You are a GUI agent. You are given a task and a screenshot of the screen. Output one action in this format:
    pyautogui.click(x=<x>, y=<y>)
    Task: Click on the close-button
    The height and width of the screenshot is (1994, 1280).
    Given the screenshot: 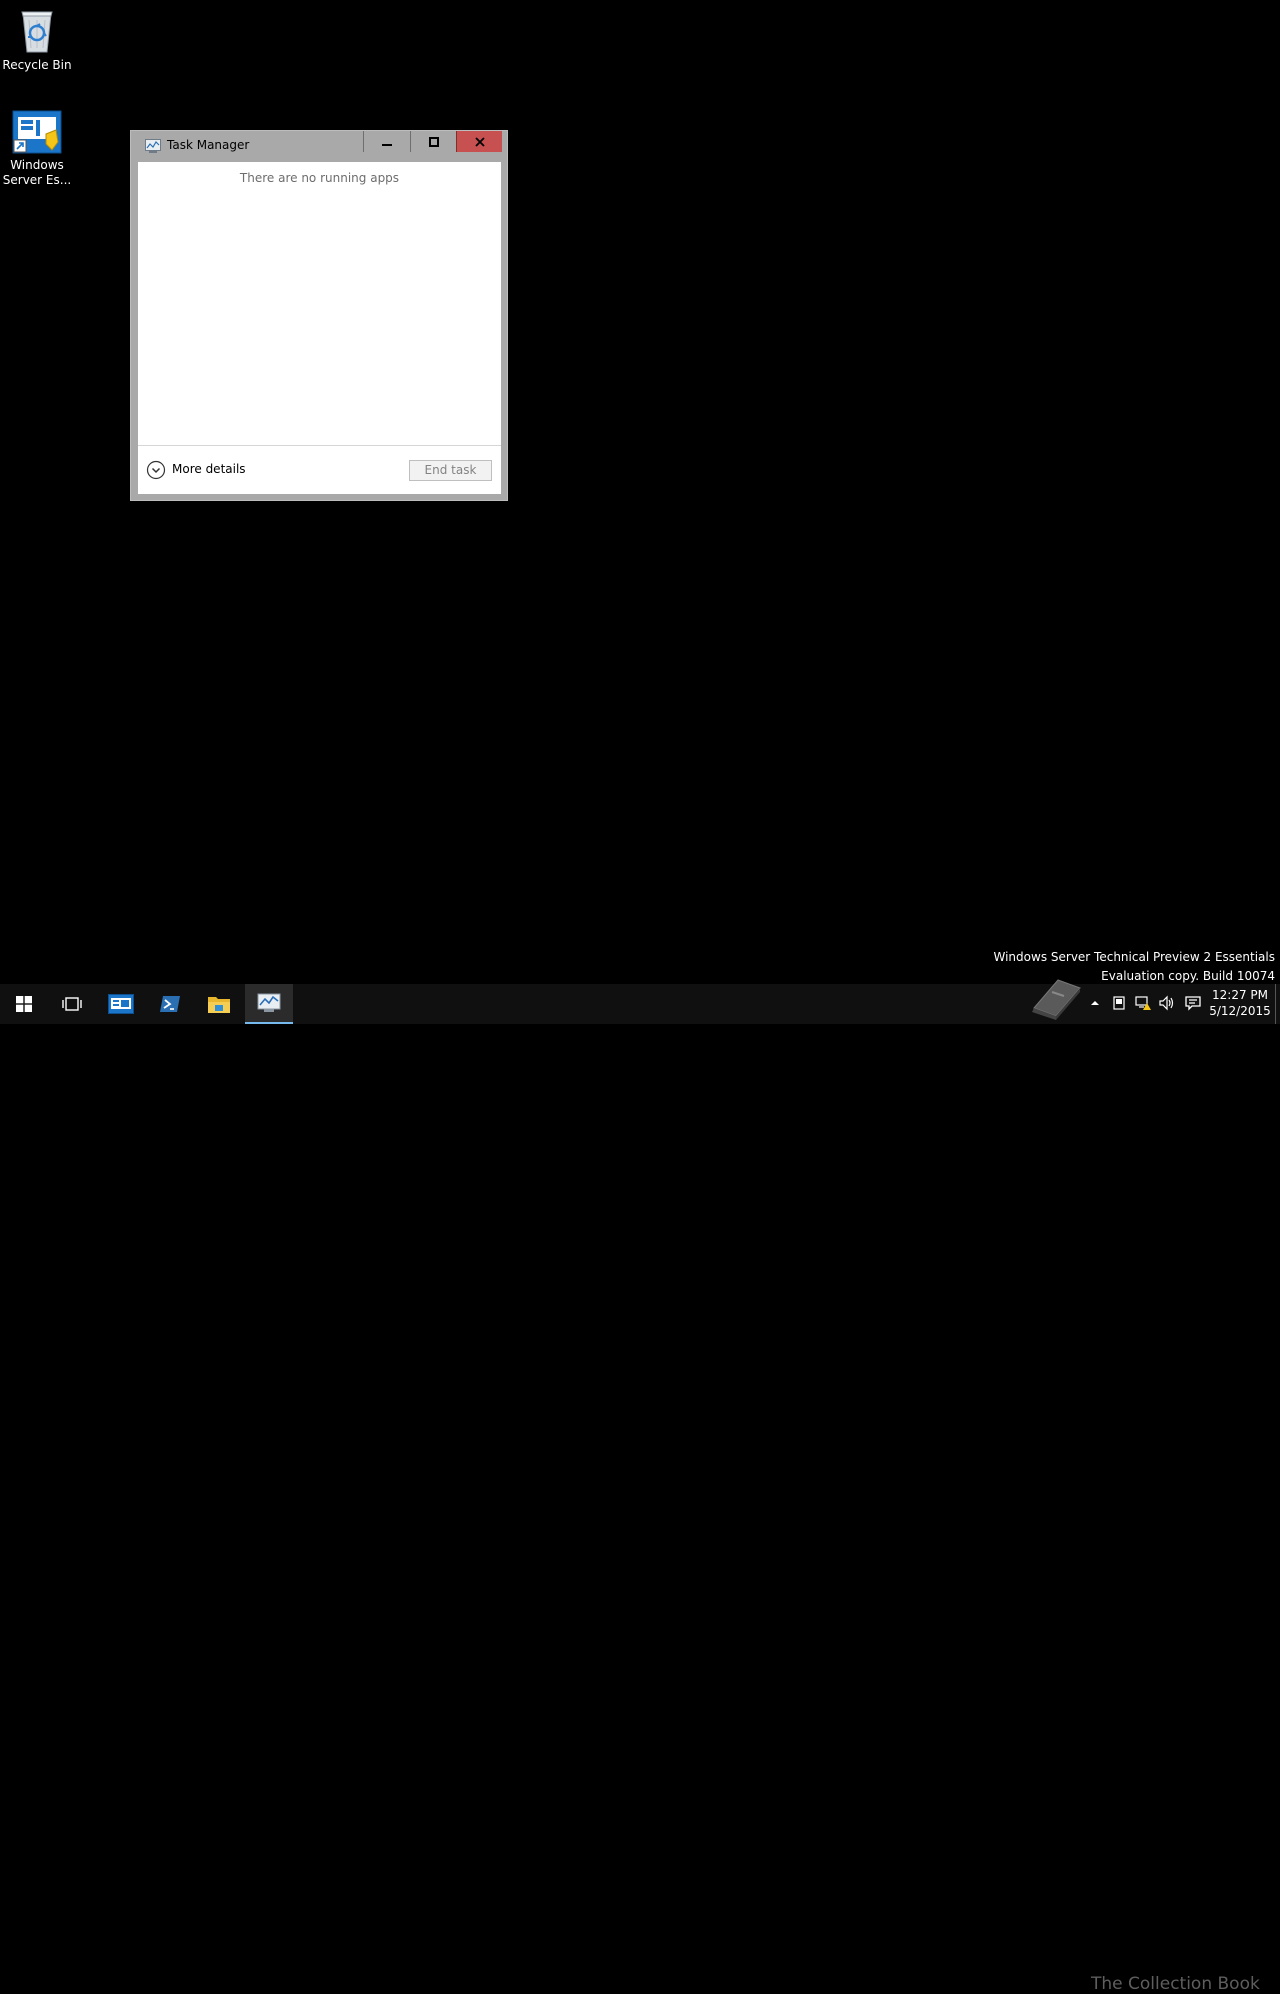 What is the action you would take?
    pyautogui.click(x=479, y=141)
    